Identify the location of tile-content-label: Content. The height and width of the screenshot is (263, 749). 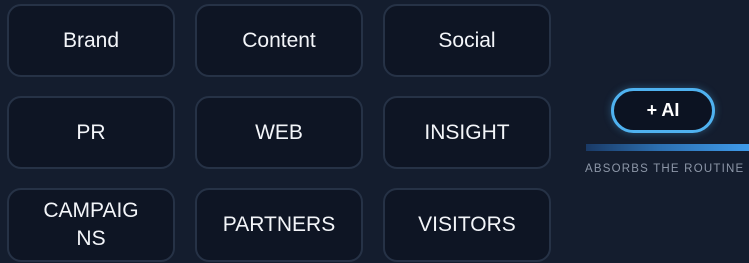
(279, 40).